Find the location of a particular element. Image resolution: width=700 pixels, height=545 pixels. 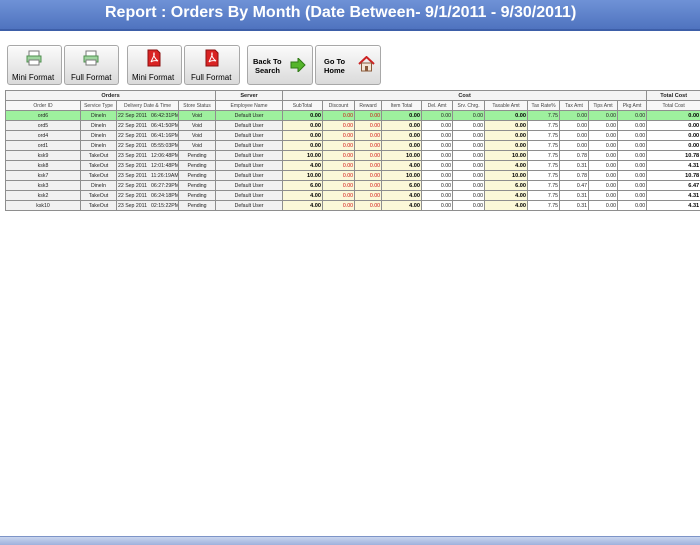

cell-delivery-date-time: 22 Sep 201106:41:16PM is located at coordinates (148, 136).